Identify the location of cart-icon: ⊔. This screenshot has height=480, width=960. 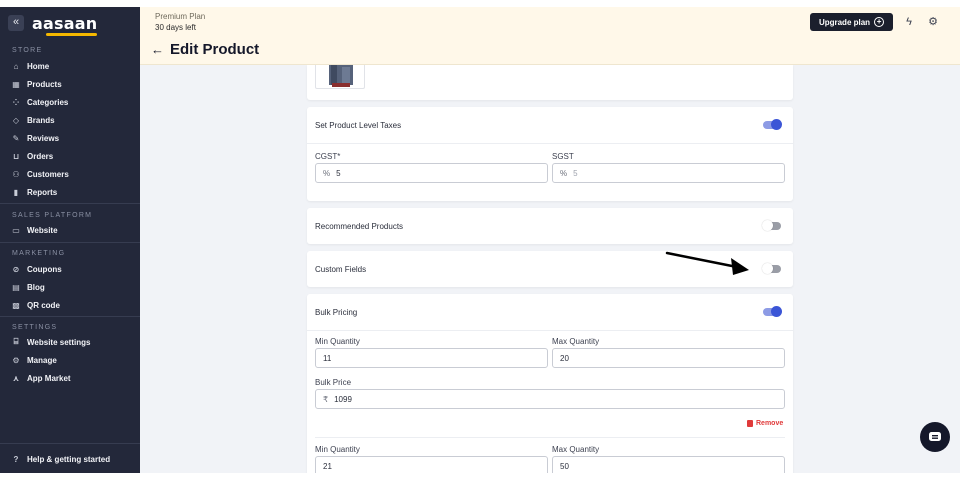
(16, 156).